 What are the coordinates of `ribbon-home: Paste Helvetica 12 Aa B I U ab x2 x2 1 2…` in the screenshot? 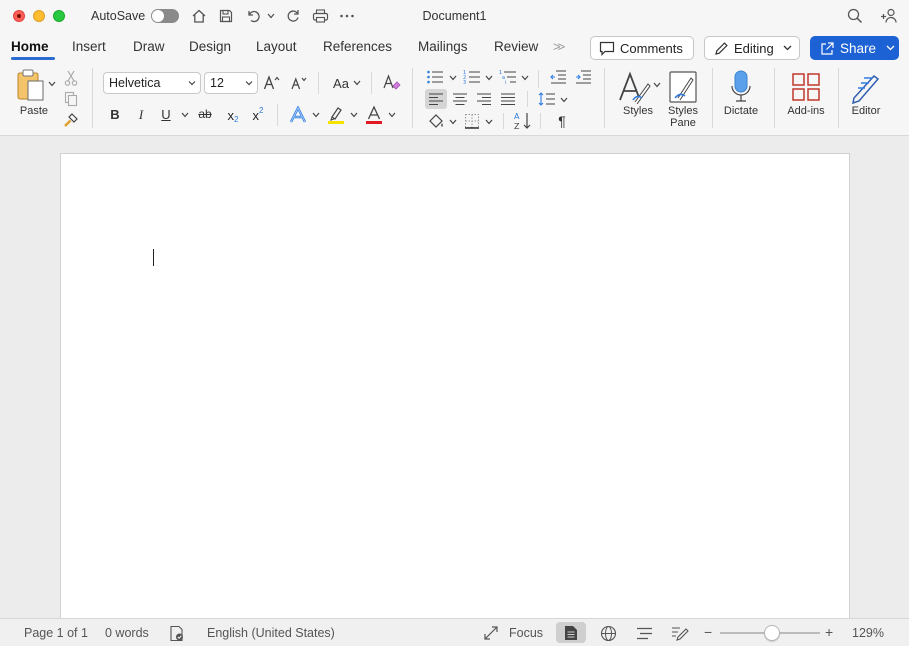 It's located at (454, 99).